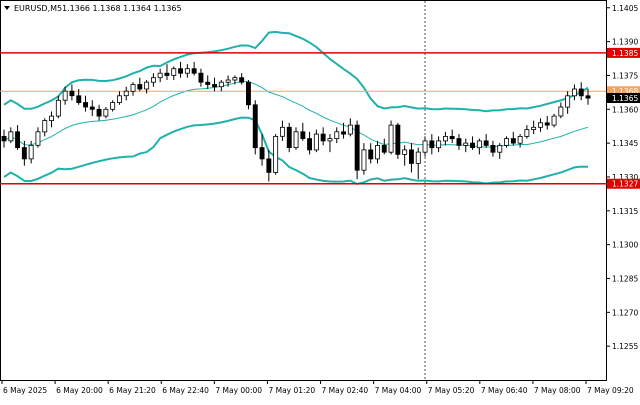  What do you see at coordinates (625, 346) in the screenshot?
I see `y-tick-label: 1.1255` at bounding box center [625, 346].